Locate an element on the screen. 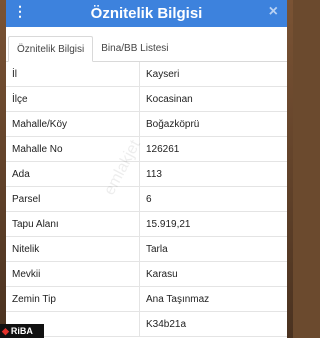  row-value: Tarla is located at coordinates (213, 249).